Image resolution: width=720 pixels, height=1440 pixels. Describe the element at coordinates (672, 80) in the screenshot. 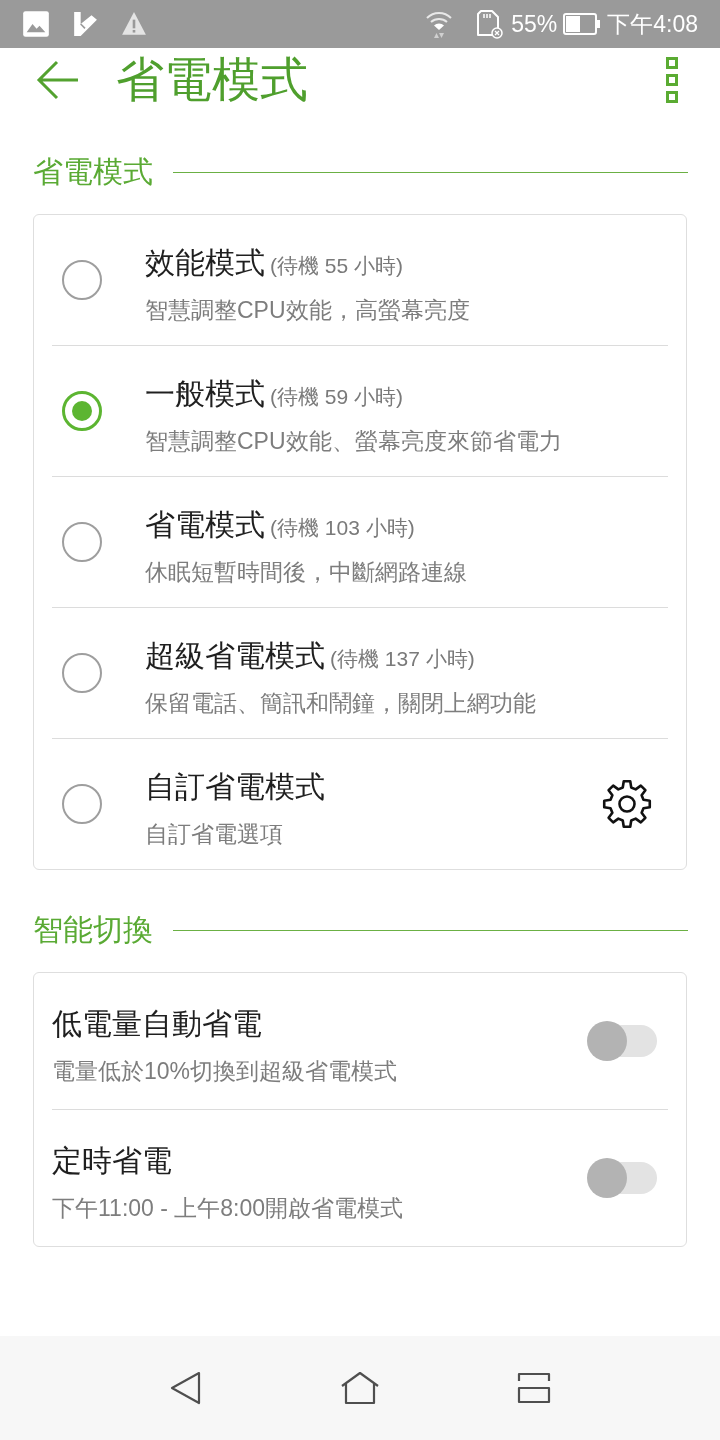

I see `more-options-icon` at that location.